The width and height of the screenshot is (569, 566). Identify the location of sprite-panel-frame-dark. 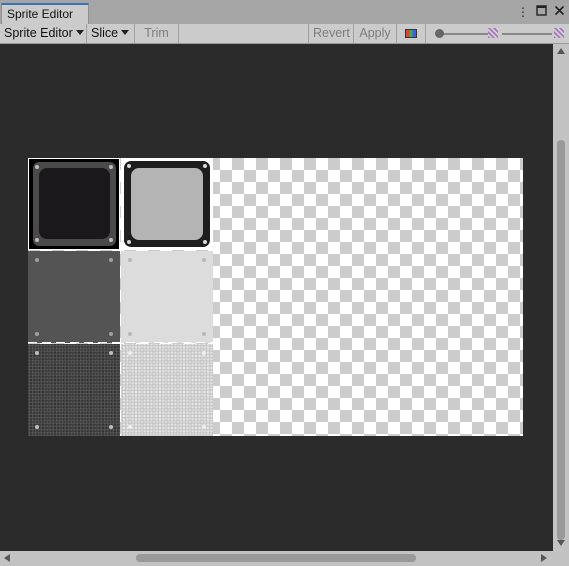
(74, 204).